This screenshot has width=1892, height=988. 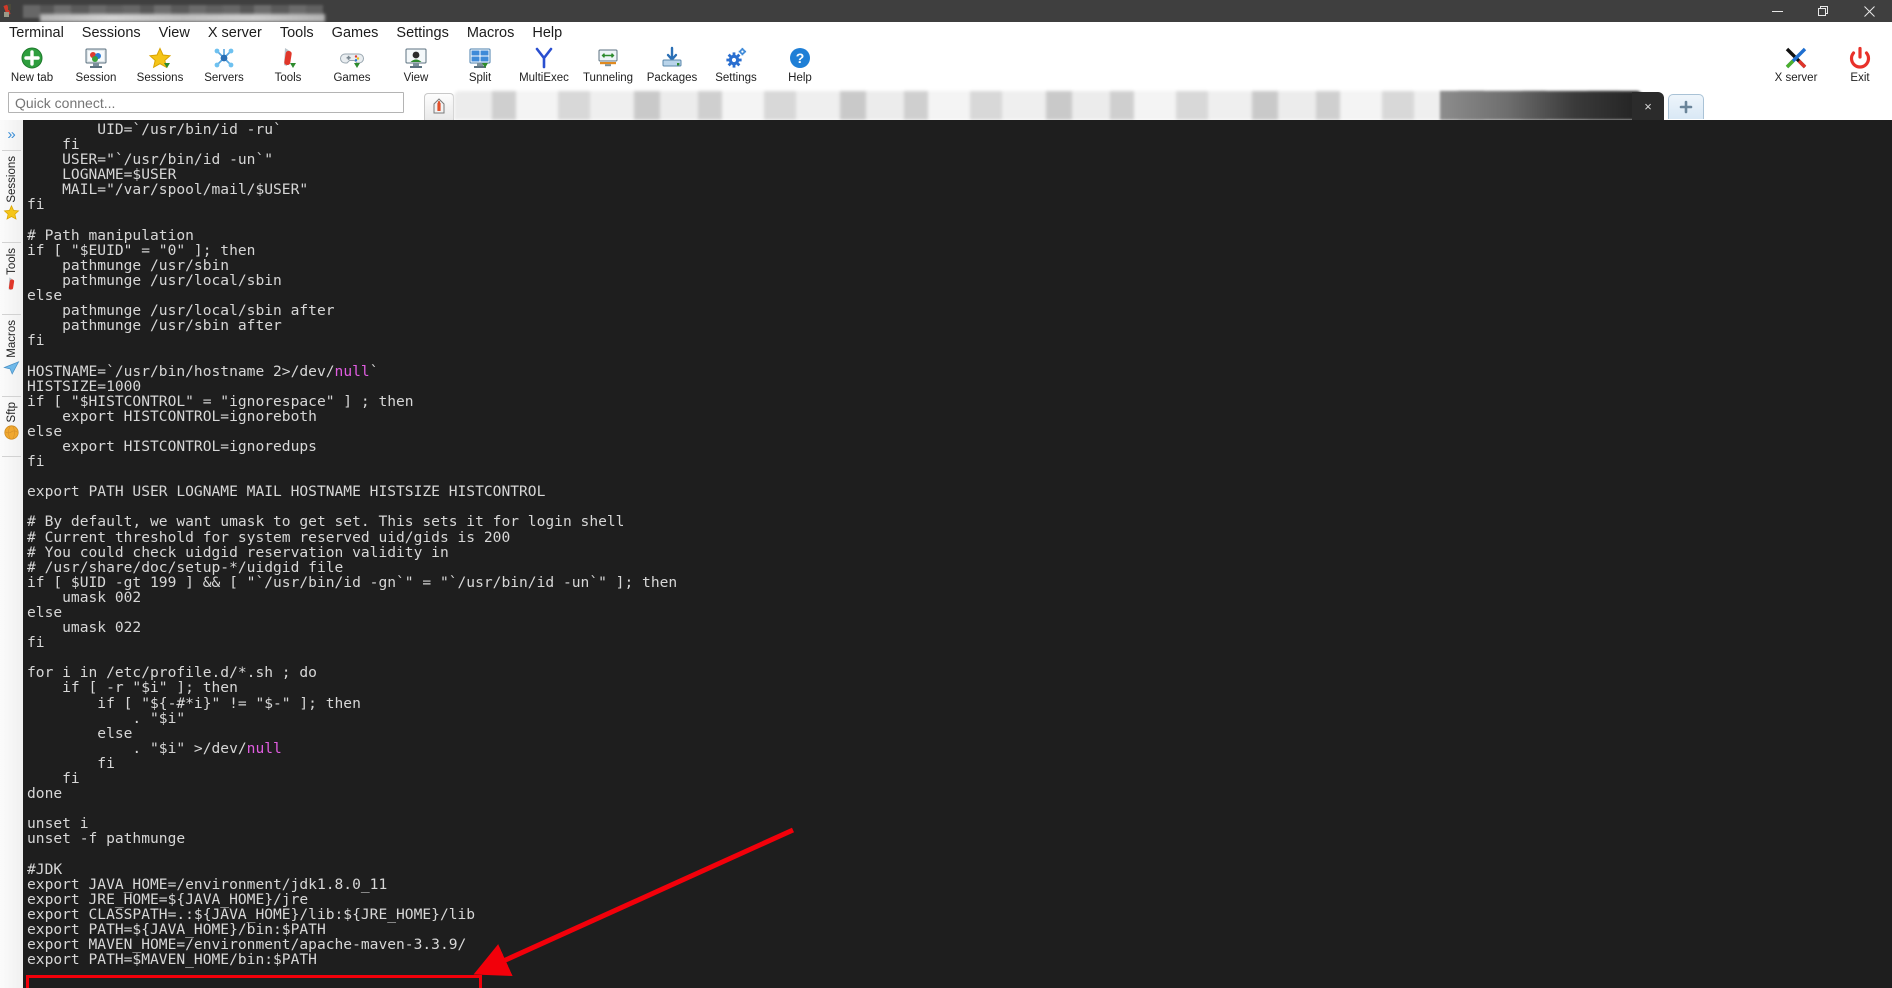 What do you see at coordinates (491, 33) in the screenshot?
I see `menu-macros: Macros` at bounding box center [491, 33].